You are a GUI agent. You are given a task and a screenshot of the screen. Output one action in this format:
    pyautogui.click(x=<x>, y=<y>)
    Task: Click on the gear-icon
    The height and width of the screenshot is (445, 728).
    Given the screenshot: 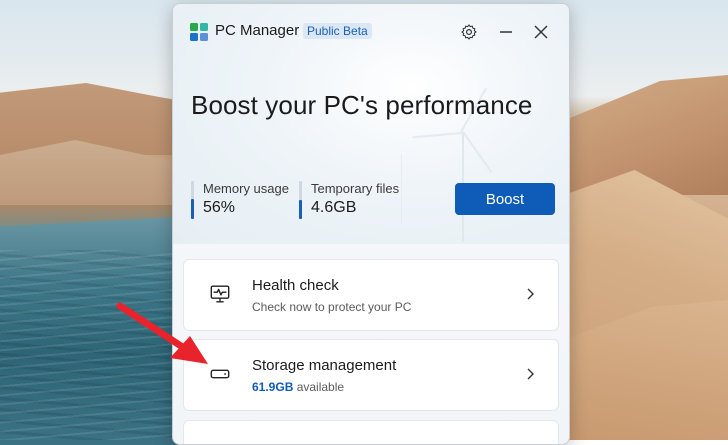 What is the action you would take?
    pyautogui.click(x=469, y=32)
    